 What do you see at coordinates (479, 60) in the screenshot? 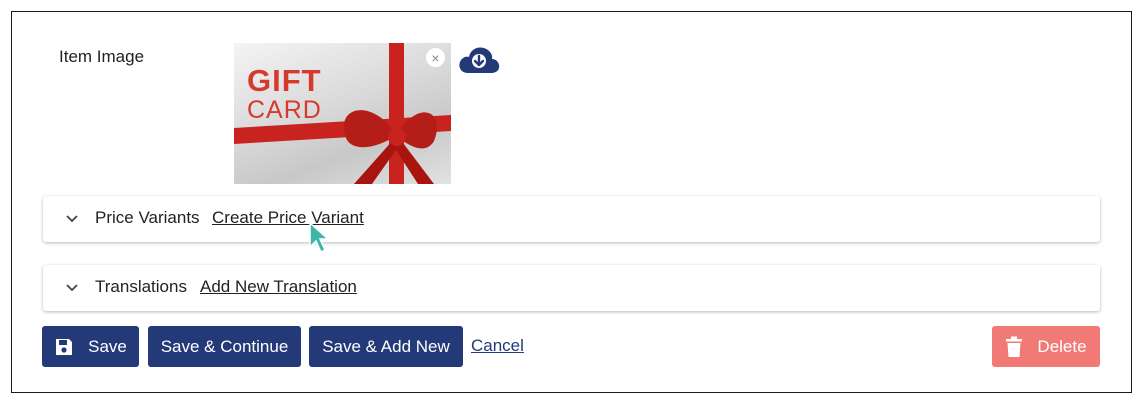
I see `cloud-download-icon` at bounding box center [479, 60].